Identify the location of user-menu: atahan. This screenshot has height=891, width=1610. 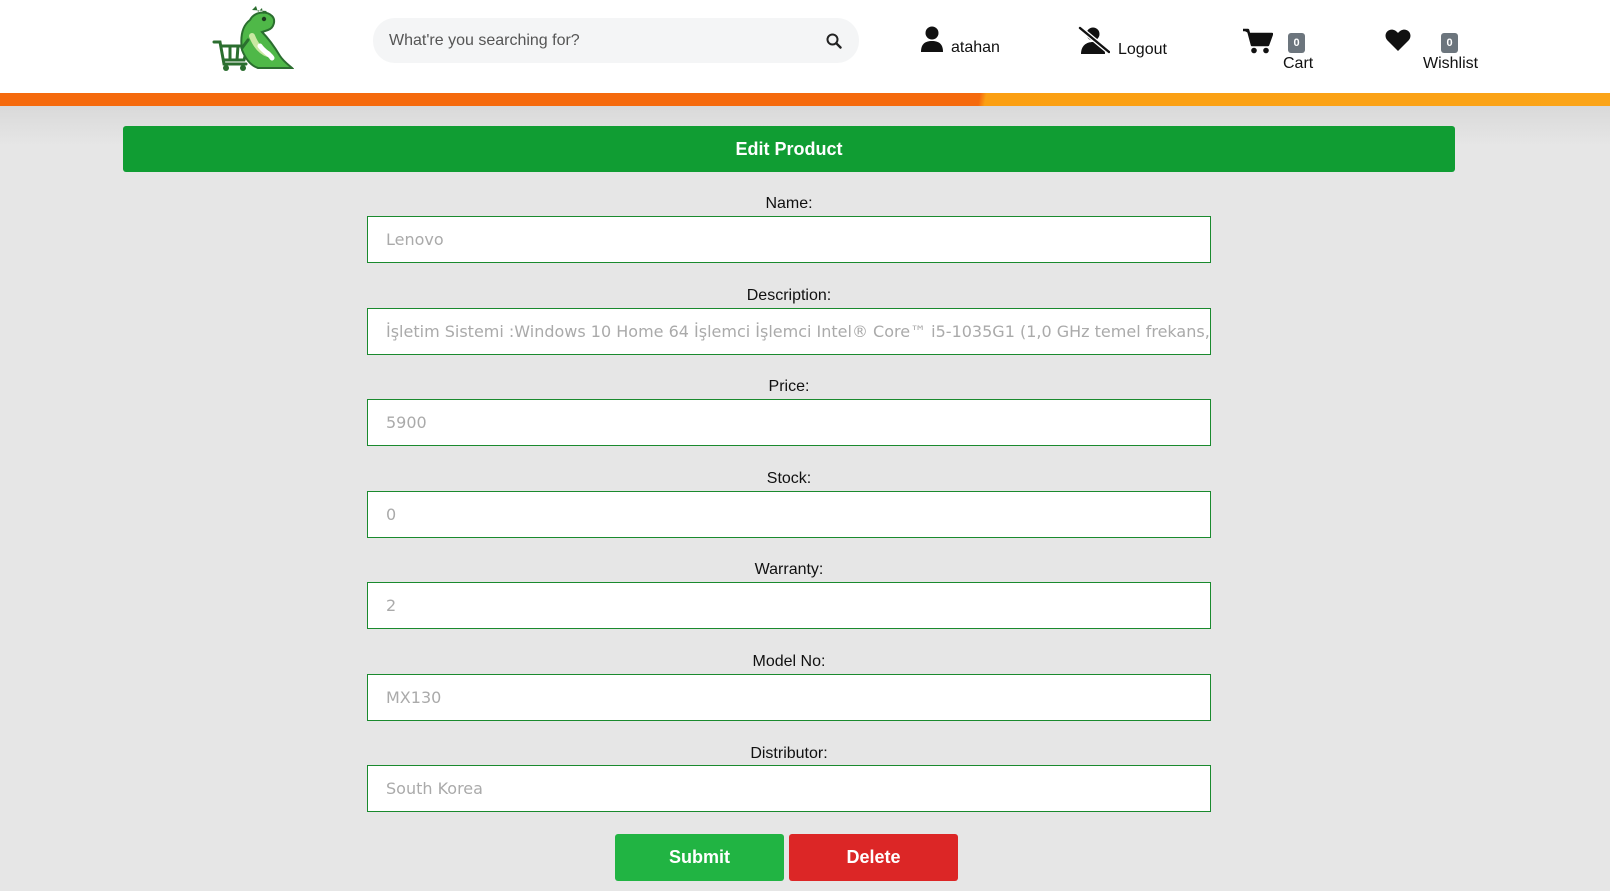
(960, 41).